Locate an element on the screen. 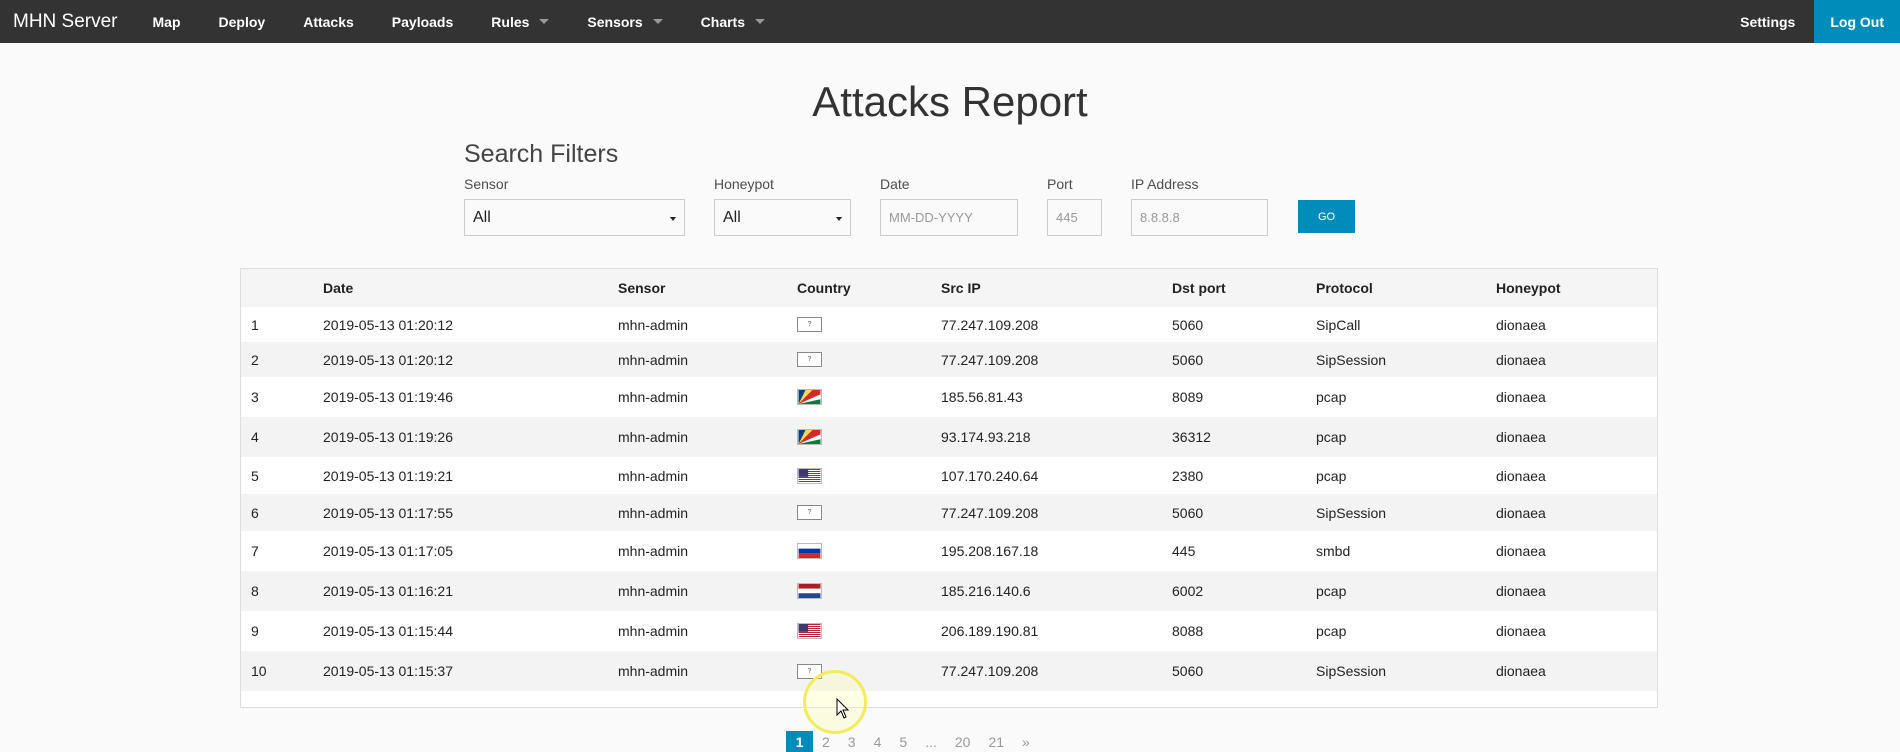 The height and width of the screenshot is (752, 1900). settings-link: Settings is located at coordinates (1767, 21).